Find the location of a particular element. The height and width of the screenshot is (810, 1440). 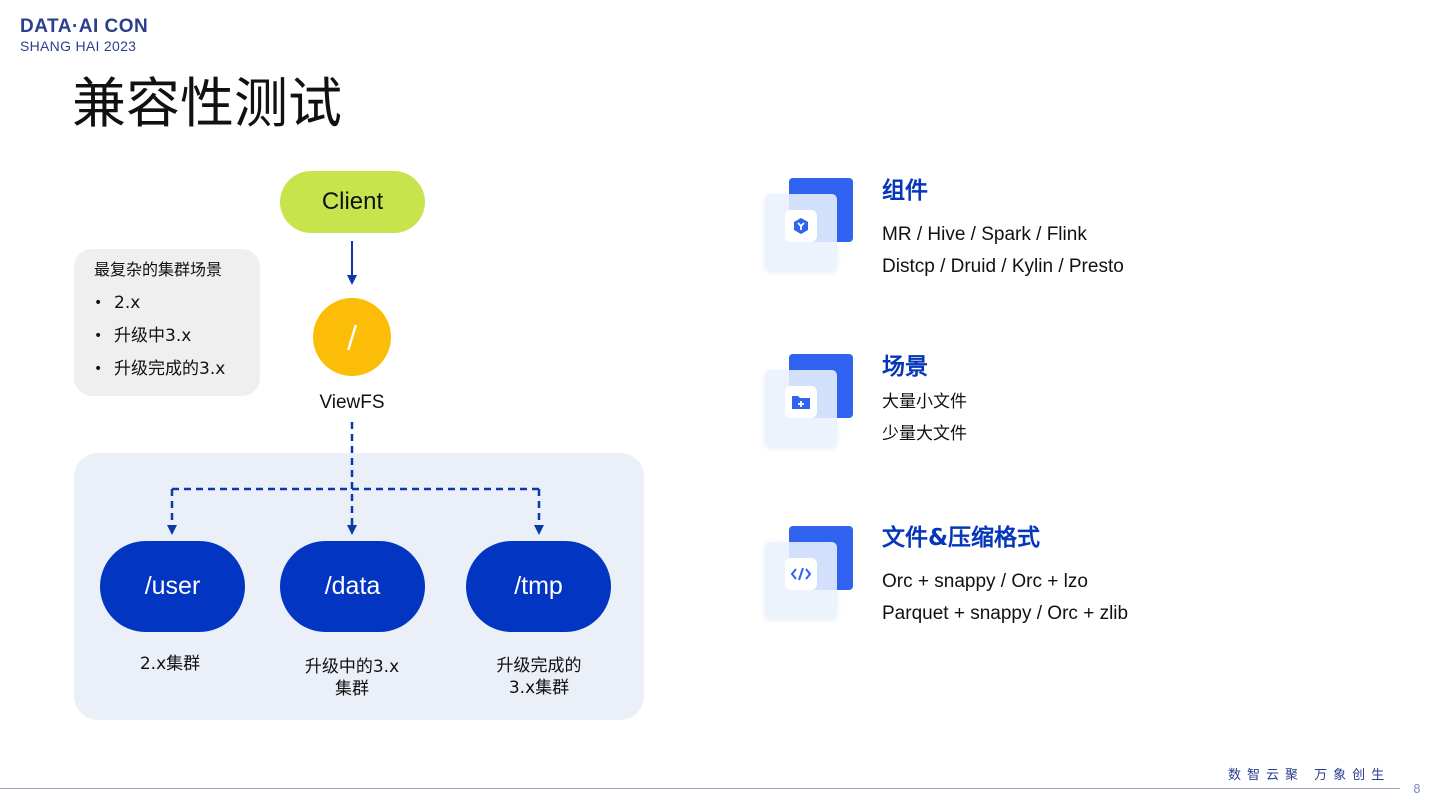

feature-title-scenarios: 场景 is located at coordinates (905, 367).